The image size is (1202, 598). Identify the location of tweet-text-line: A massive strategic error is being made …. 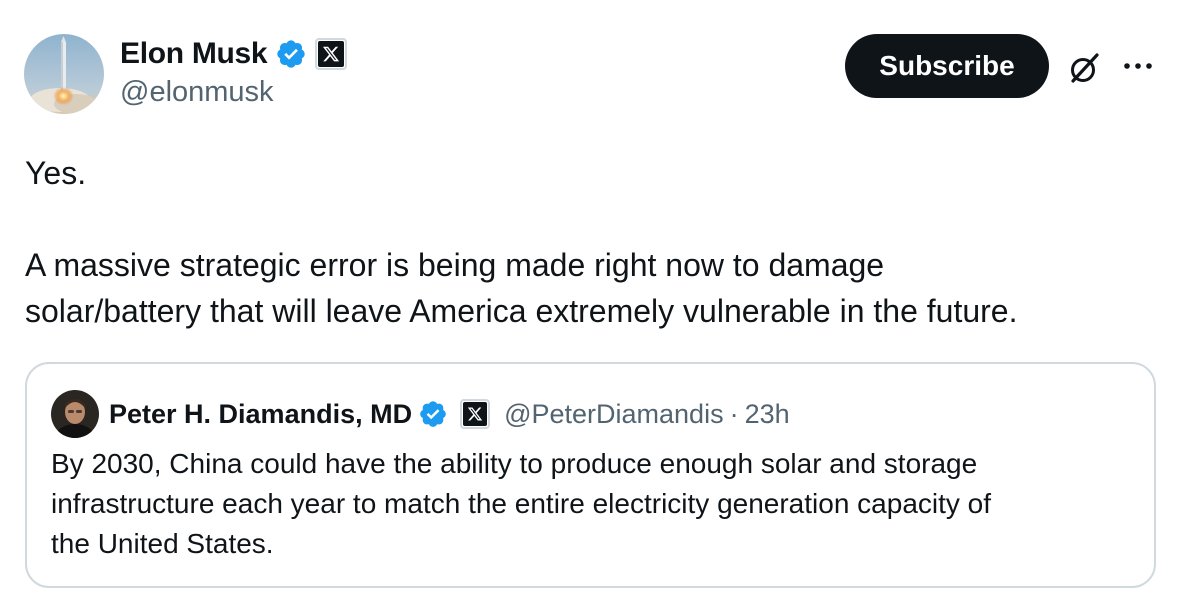
(455, 265).